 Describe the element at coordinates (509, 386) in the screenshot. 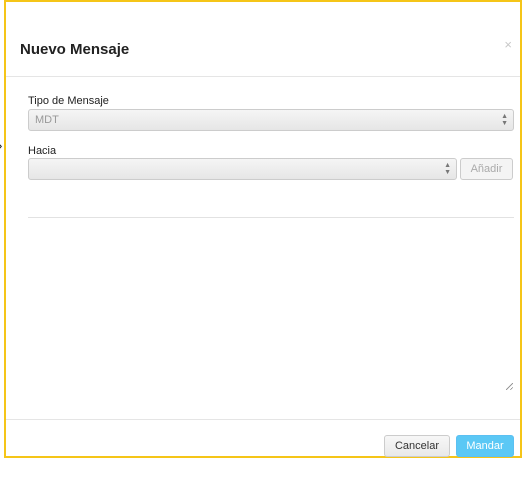

I see `resize-handle-icon` at that location.